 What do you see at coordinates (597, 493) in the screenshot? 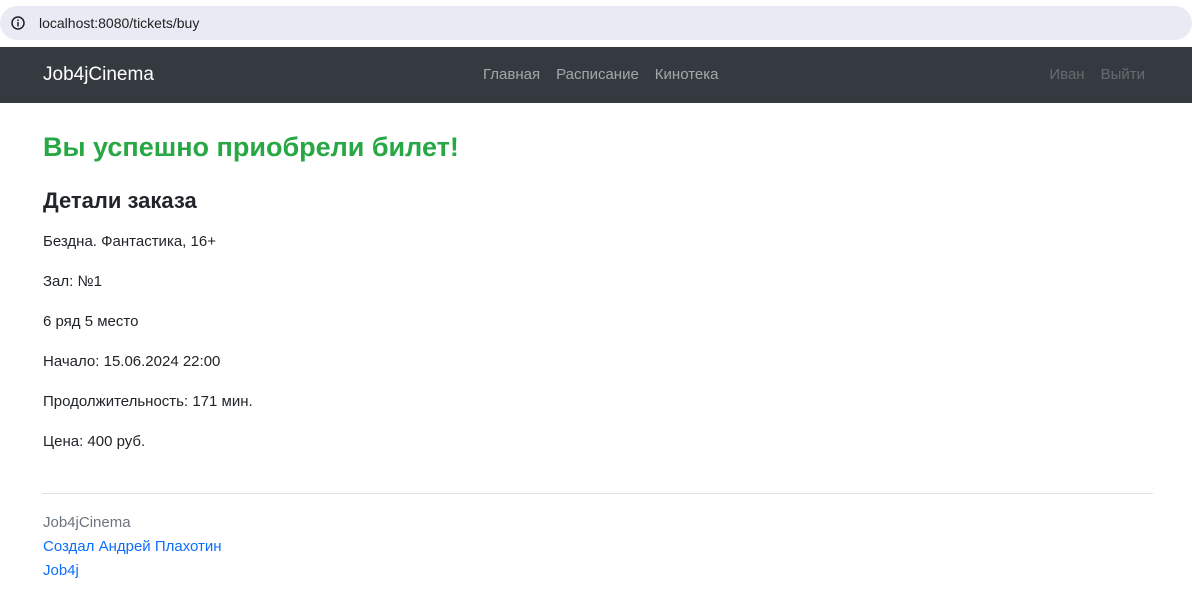
I see `footer-divider` at bounding box center [597, 493].